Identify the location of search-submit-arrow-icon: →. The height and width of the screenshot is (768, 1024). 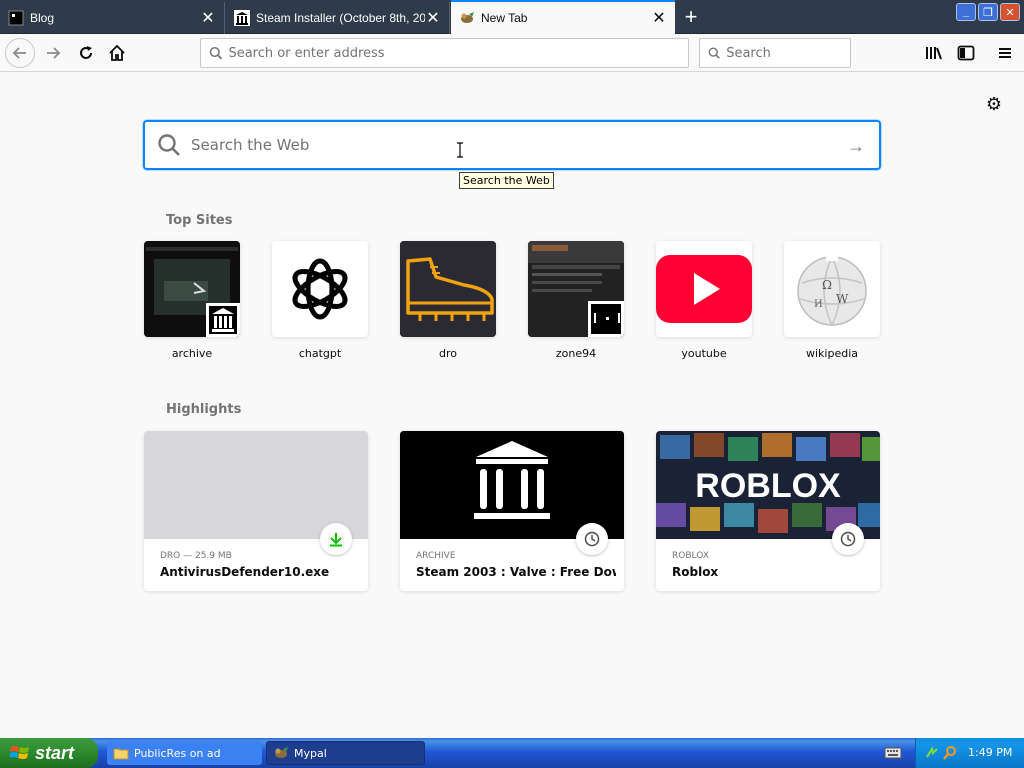
(856, 146).